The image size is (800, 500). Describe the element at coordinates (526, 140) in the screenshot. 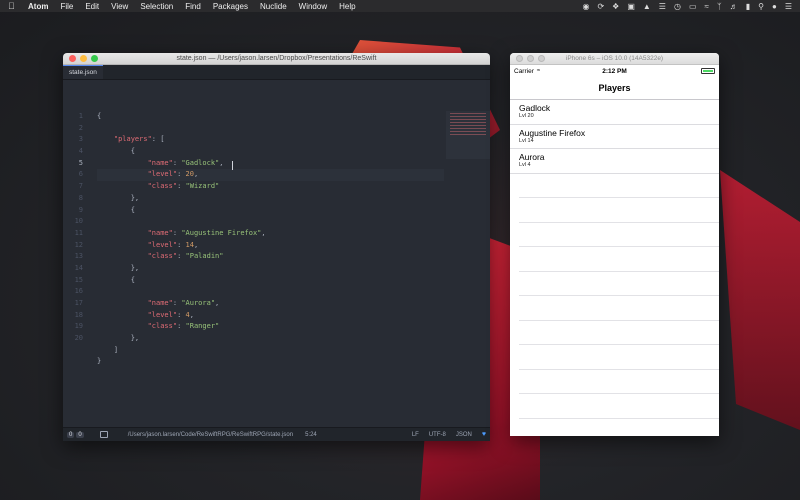

I see `player-level: Lvl 14` at that location.